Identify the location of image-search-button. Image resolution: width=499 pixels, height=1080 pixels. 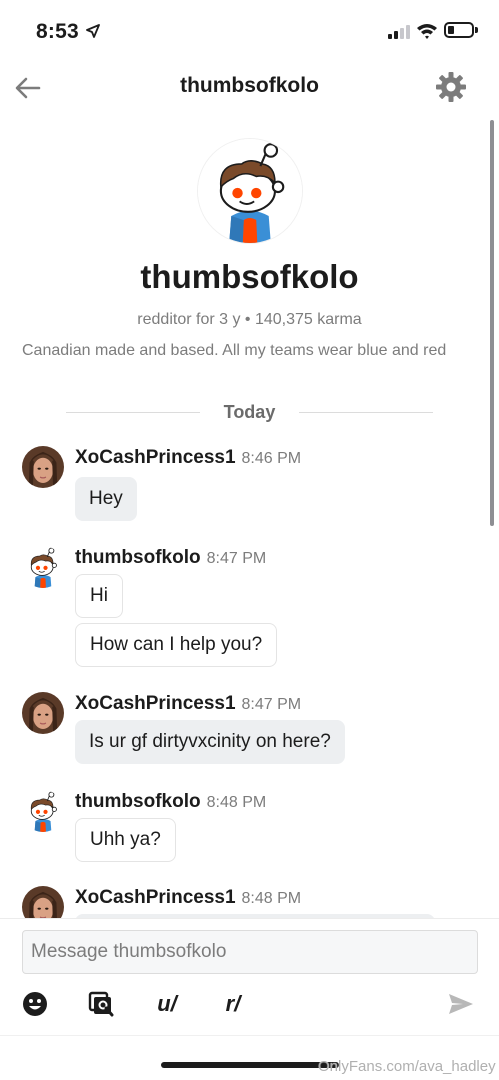
(102, 1004).